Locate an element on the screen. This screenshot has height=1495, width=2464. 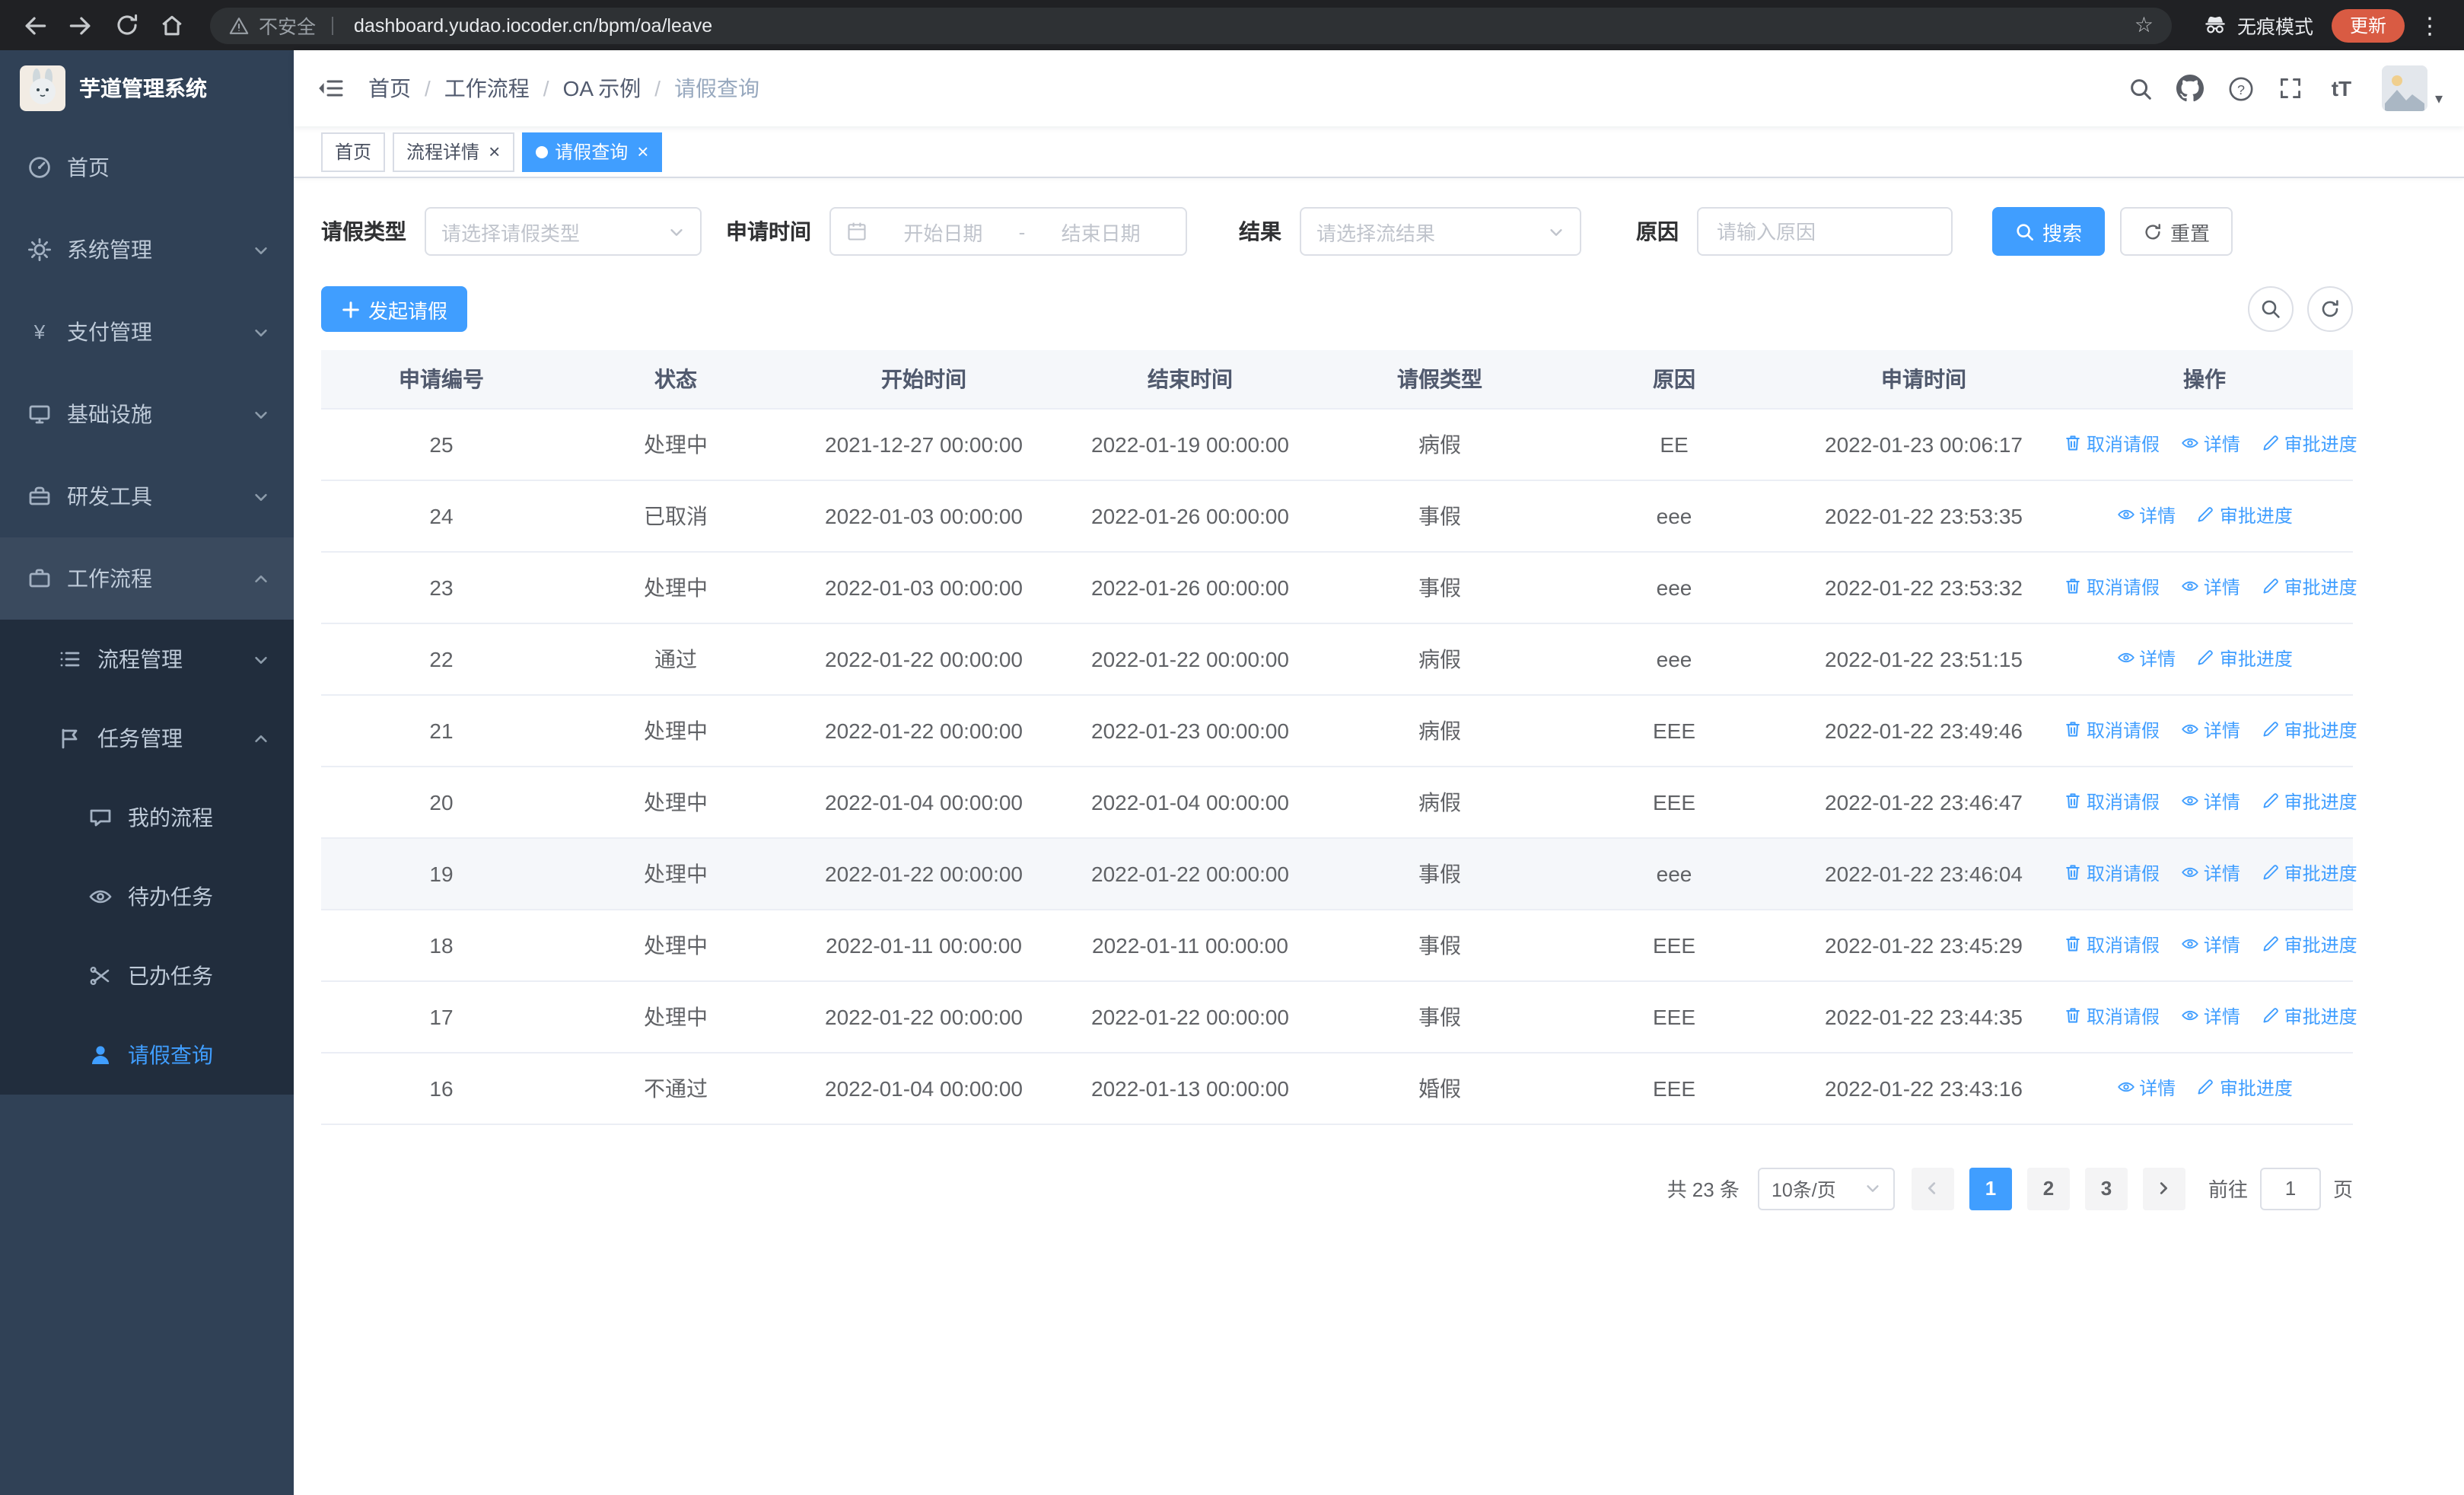
cell-apply-time: 2022-01-22 23:53:32 is located at coordinates (1923, 587).